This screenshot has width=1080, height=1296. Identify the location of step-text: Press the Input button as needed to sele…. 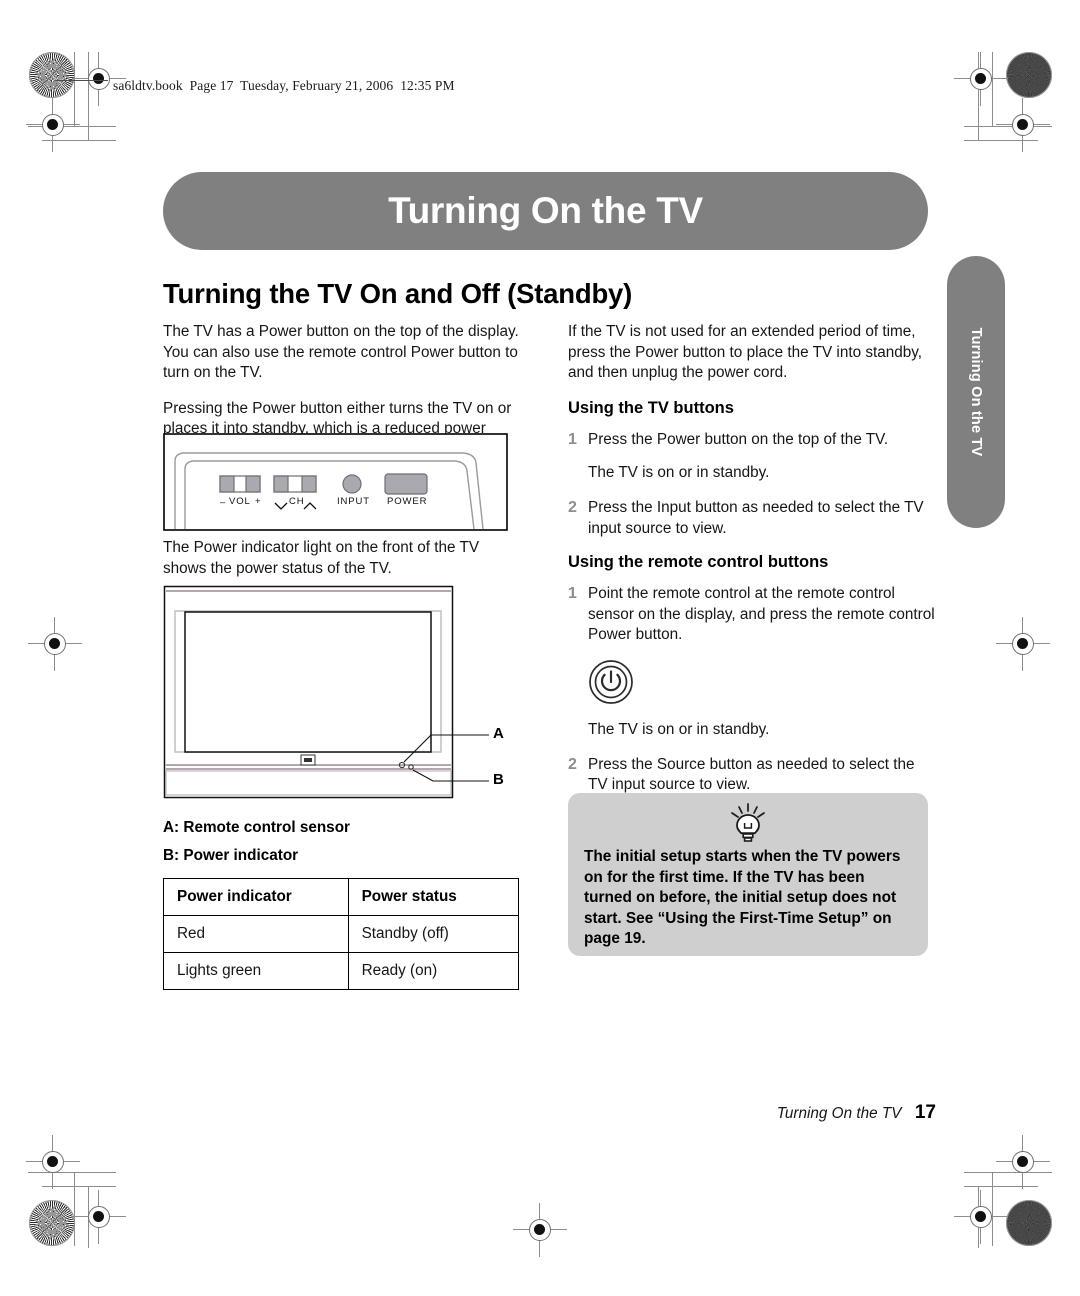
(756, 517).